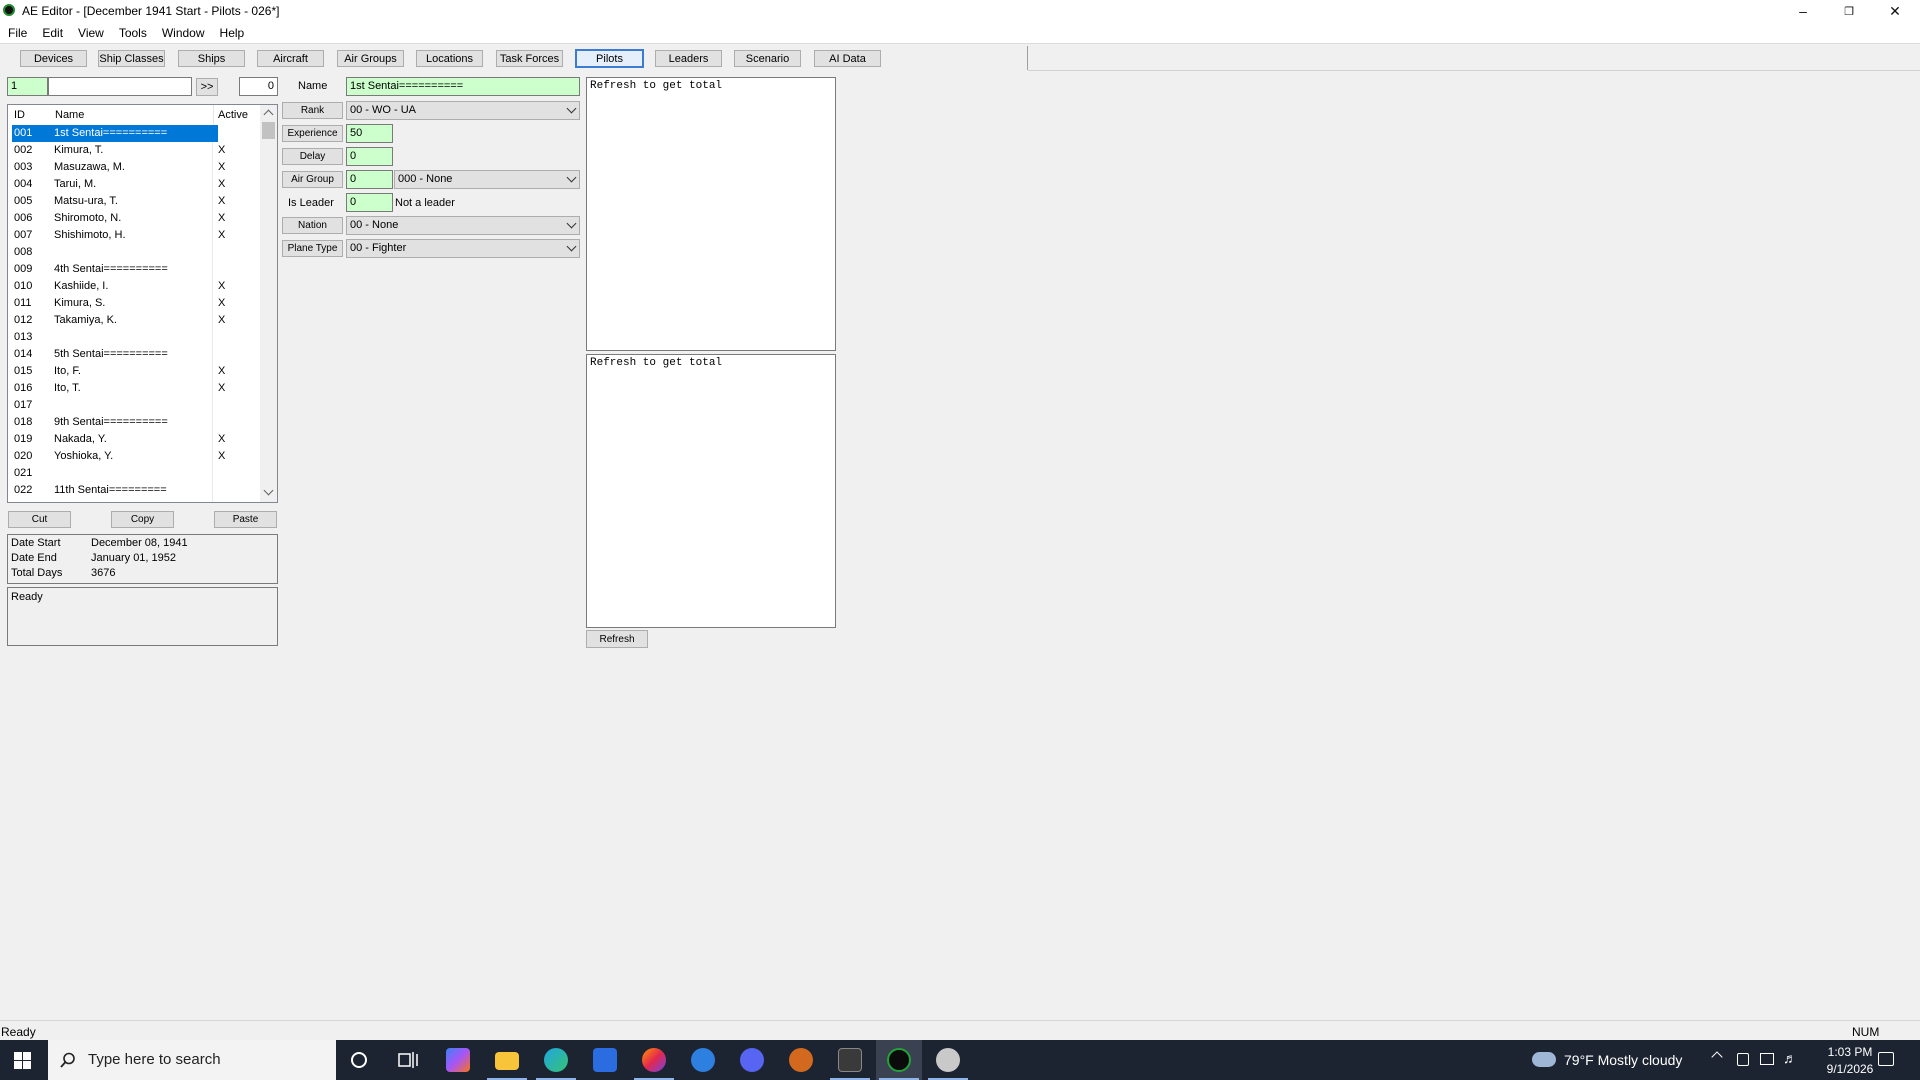 The width and height of the screenshot is (1920, 1080). What do you see at coordinates (232, 32) in the screenshot?
I see `menu-help: Help` at bounding box center [232, 32].